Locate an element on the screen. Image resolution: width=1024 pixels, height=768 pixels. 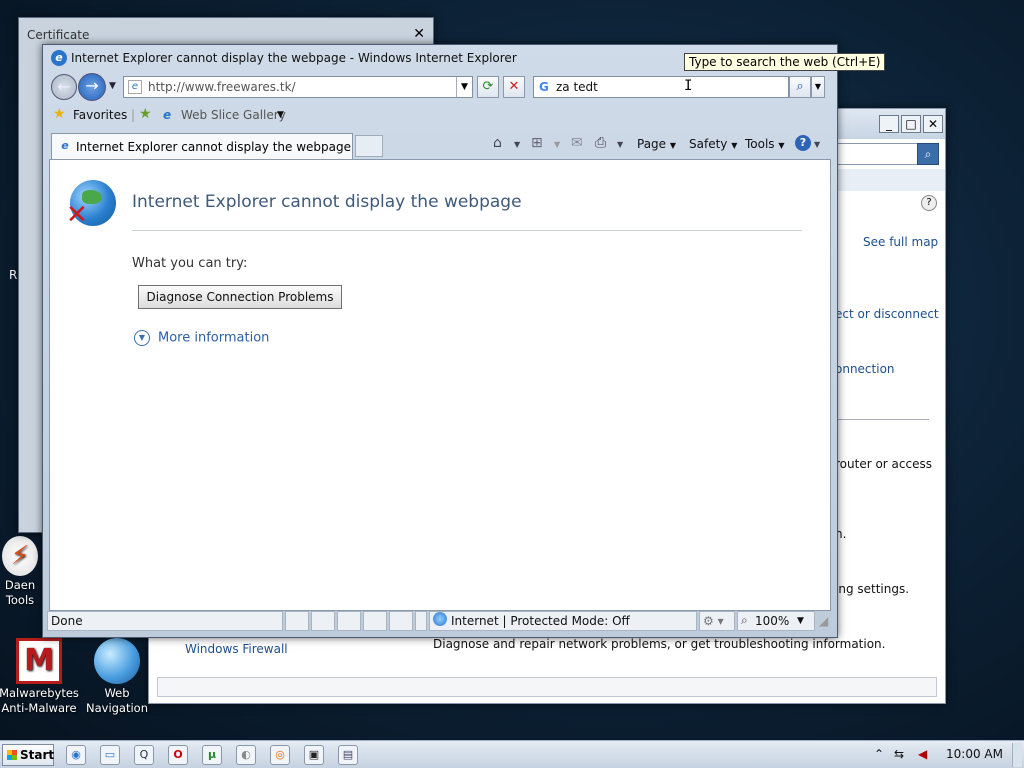
what-you-can-try-label: What you can try: is located at coordinates (190, 263).